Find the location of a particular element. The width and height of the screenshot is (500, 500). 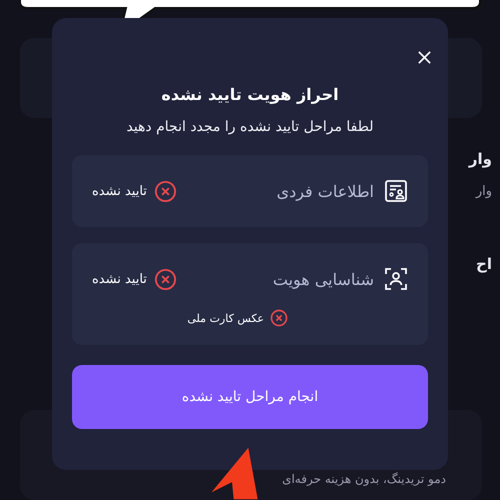

sub-step-label: عکس کارت ملی is located at coordinates (225, 318).